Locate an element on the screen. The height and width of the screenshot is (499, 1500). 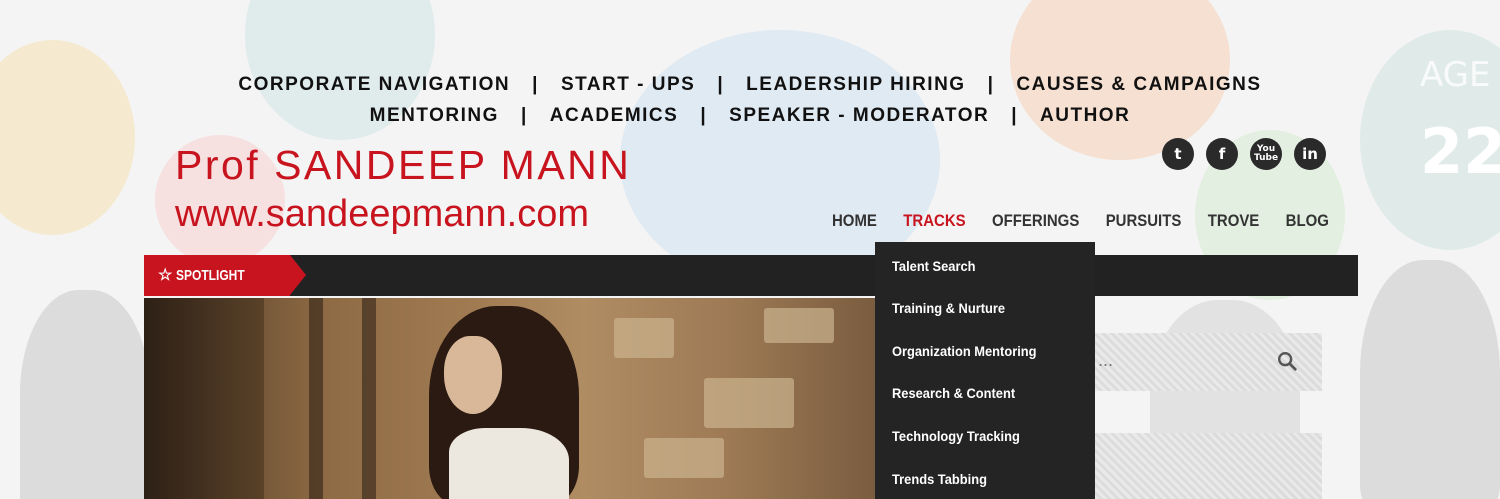
hero-person-shirt is located at coordinates (509, 463).